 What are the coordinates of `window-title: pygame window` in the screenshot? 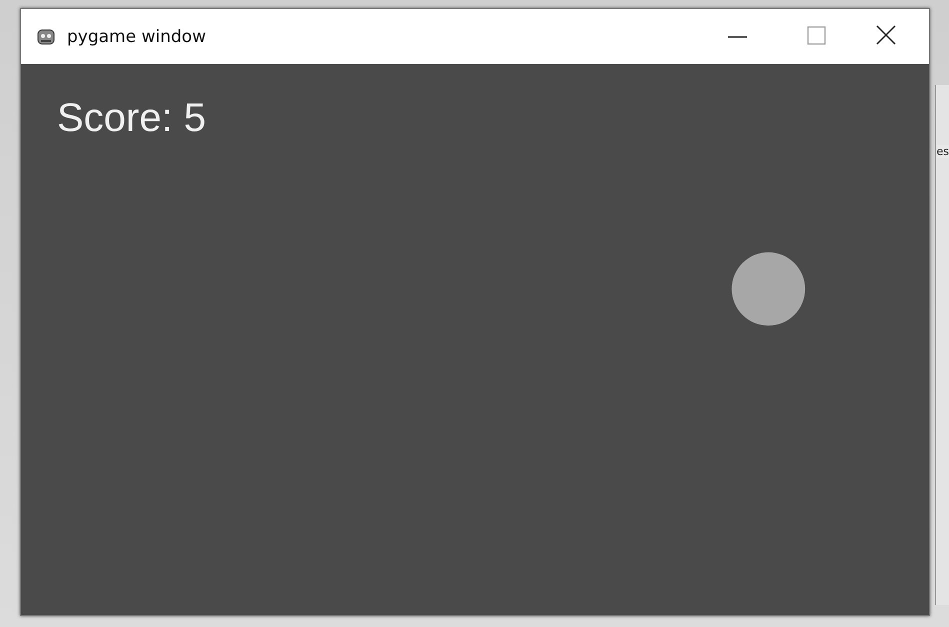 It's located at (136, 36).